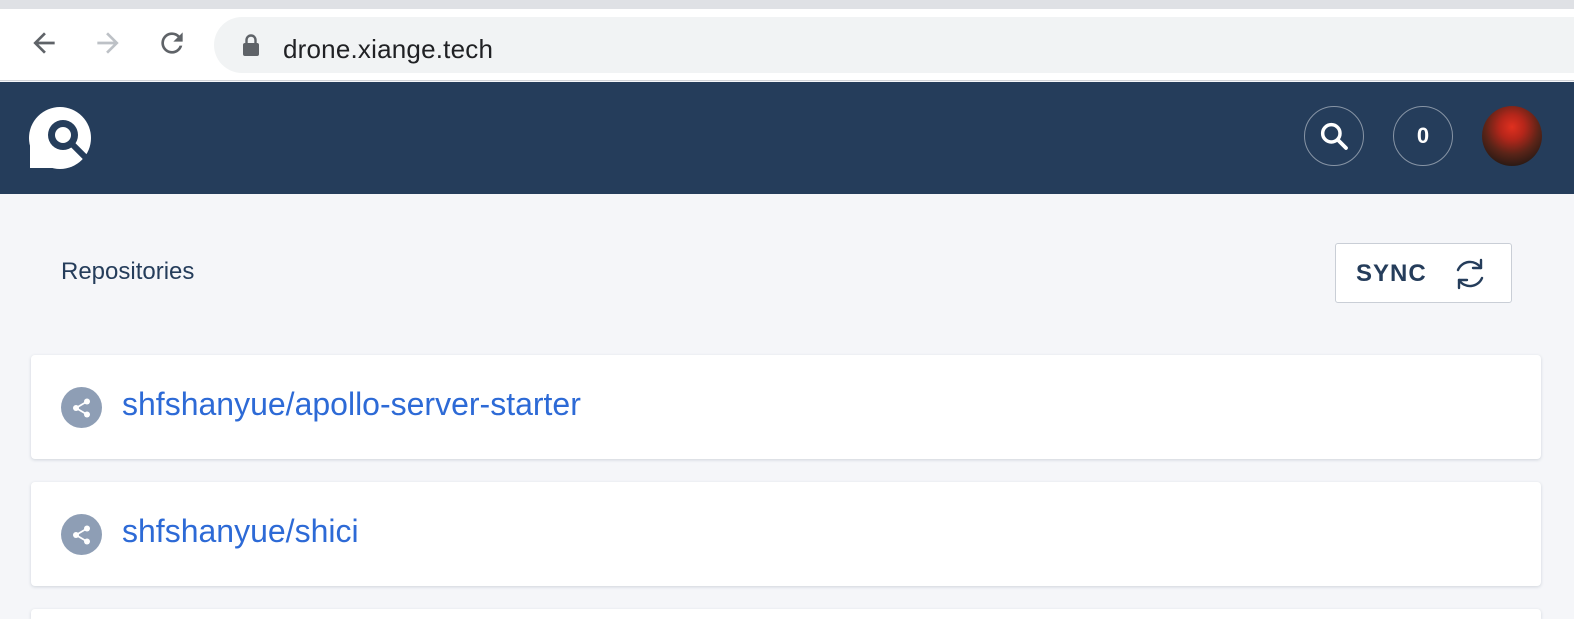  I want to click on reload-button, so click(172, 43).